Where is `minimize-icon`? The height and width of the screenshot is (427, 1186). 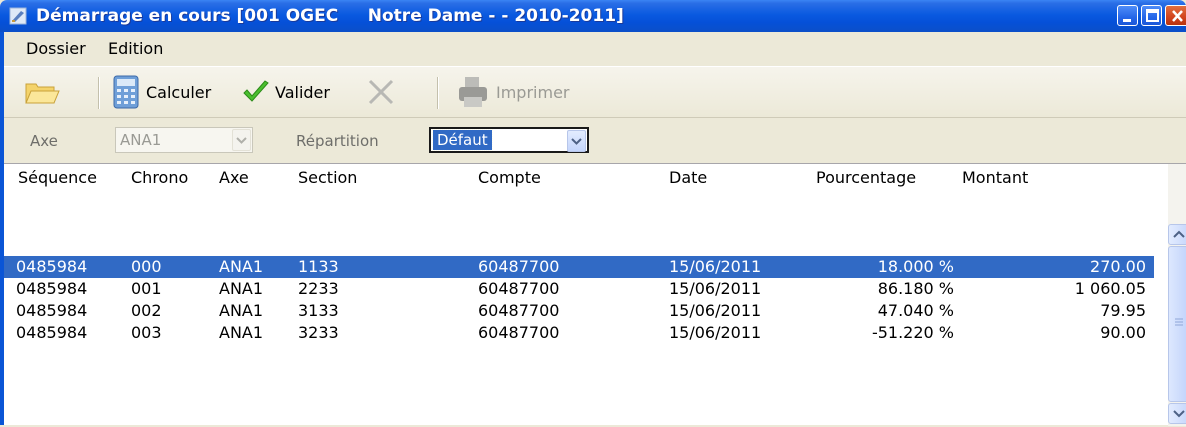
minimize-icon is located at coordinates (1127, 20).